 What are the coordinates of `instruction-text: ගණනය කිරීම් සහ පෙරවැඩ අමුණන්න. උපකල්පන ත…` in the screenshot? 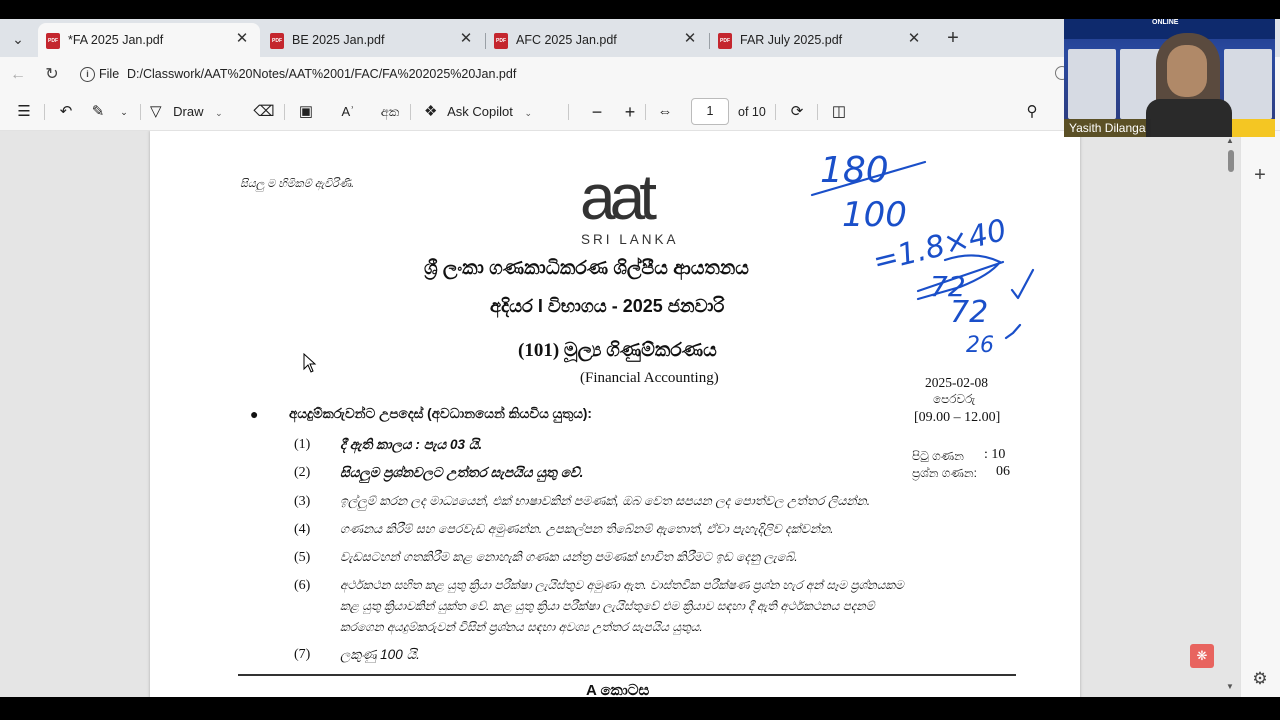 It's located at (587, 529).